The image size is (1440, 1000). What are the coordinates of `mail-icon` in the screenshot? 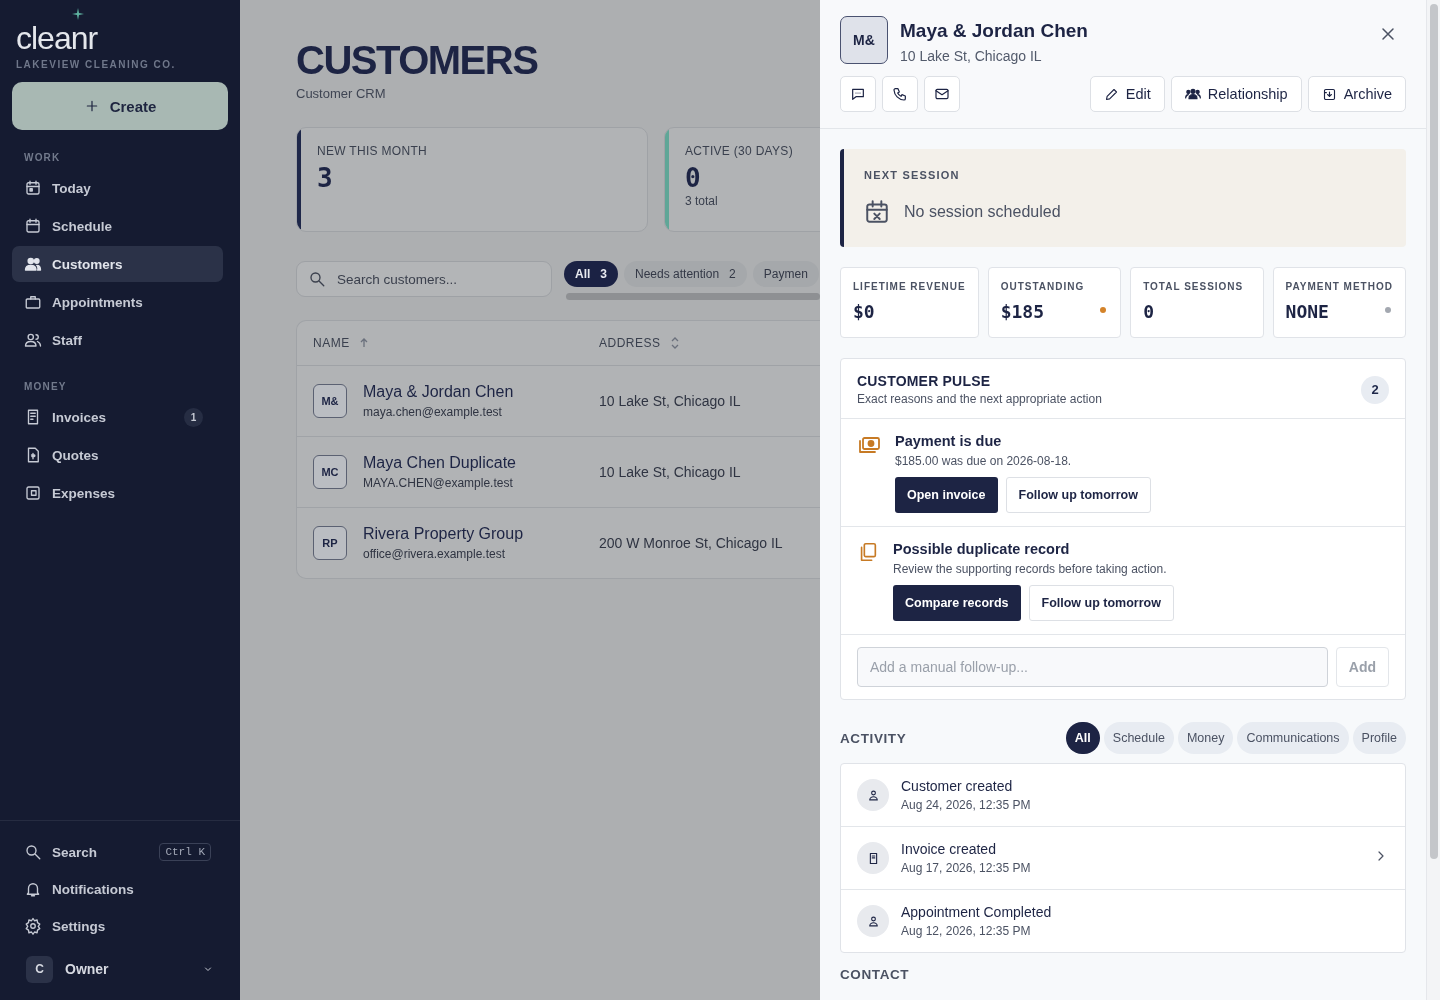 It's located at (942, 94).